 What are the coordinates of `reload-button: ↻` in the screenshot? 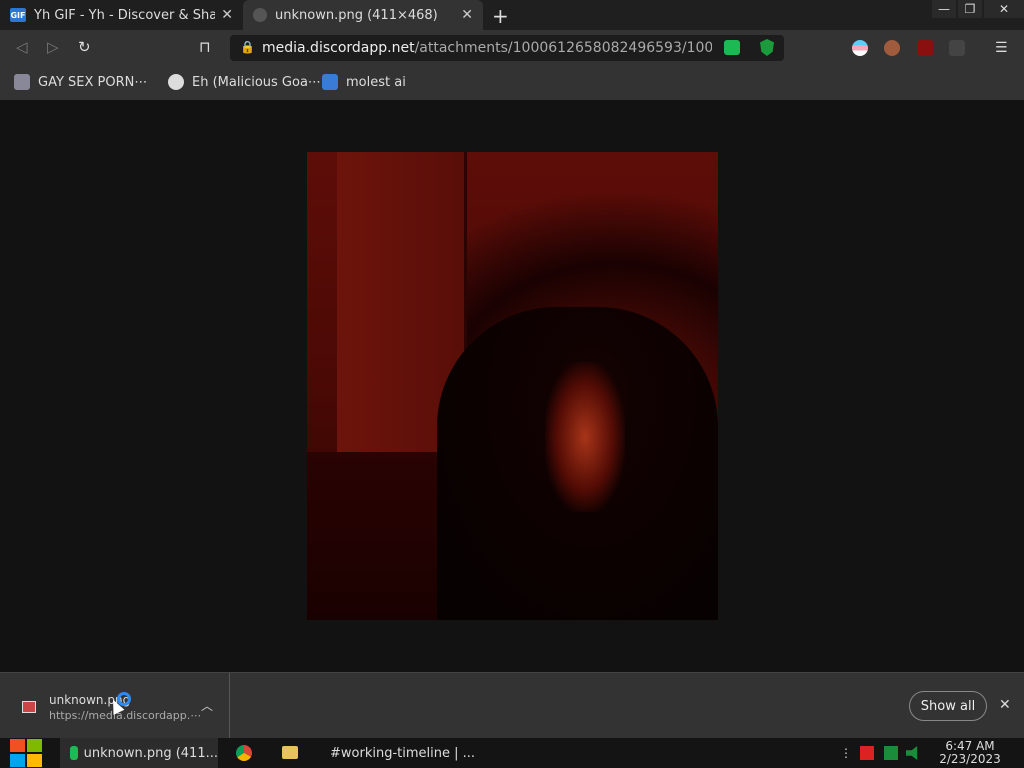 It's located at (84, 47).